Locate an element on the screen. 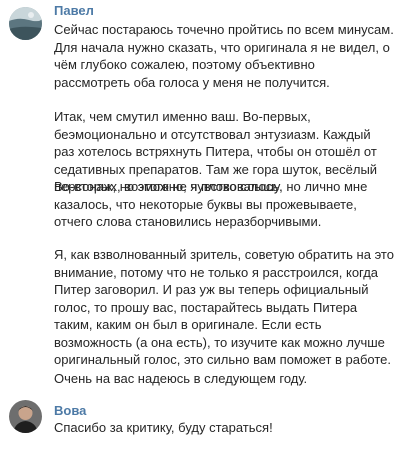 The height and width of the screenshot is (457, 400). author-name: Павел is located at coordinates (74, 10).